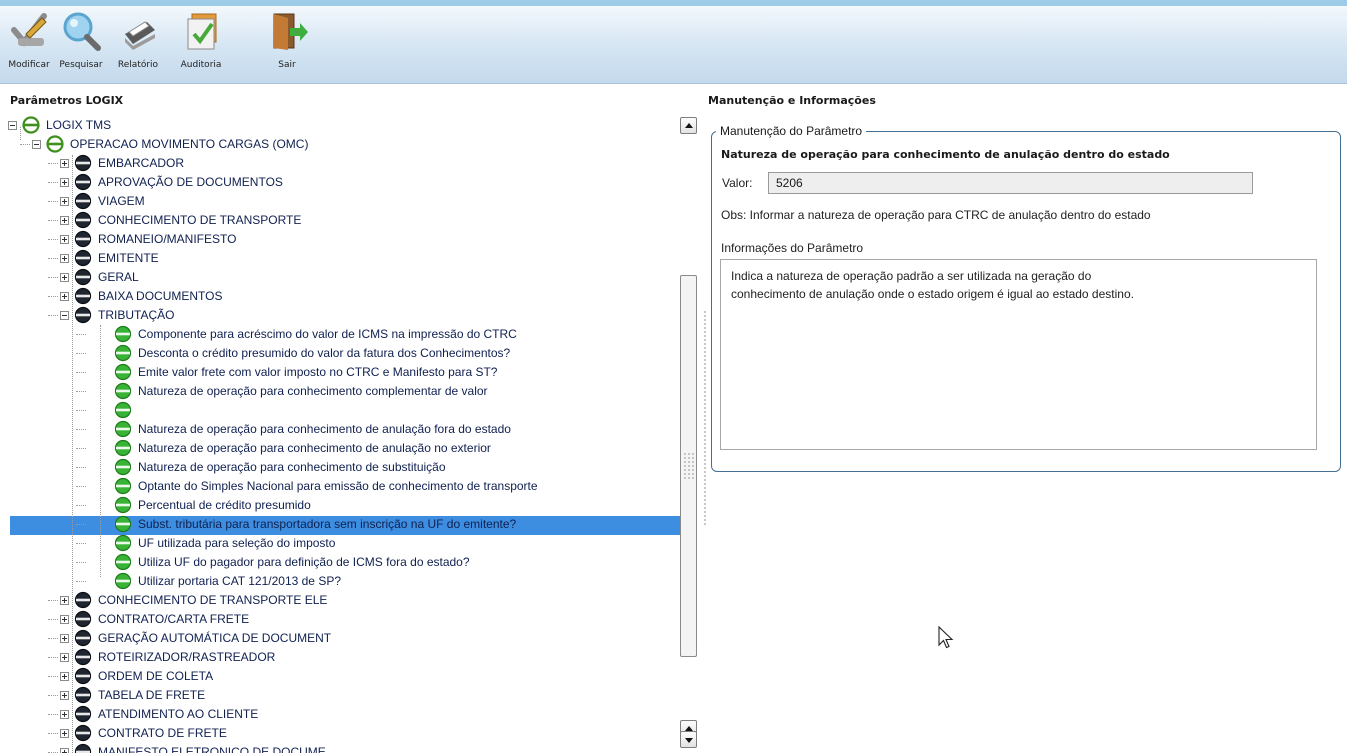 Image resolution: width=1347 pixels, height=753 pixels. Describe the element at coordinates (81, 43) in the screenshot. I see `pesquisar-button: Pesquisar` at that location.